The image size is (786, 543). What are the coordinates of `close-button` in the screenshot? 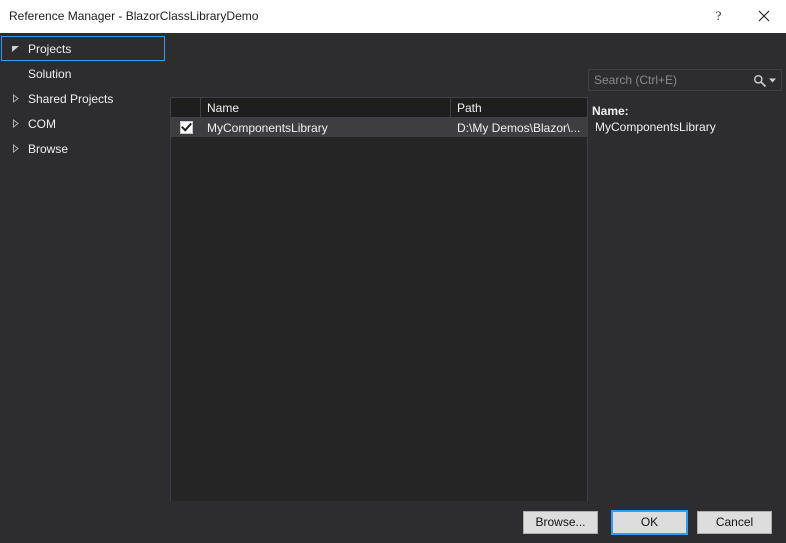 It's located at (763, 16).